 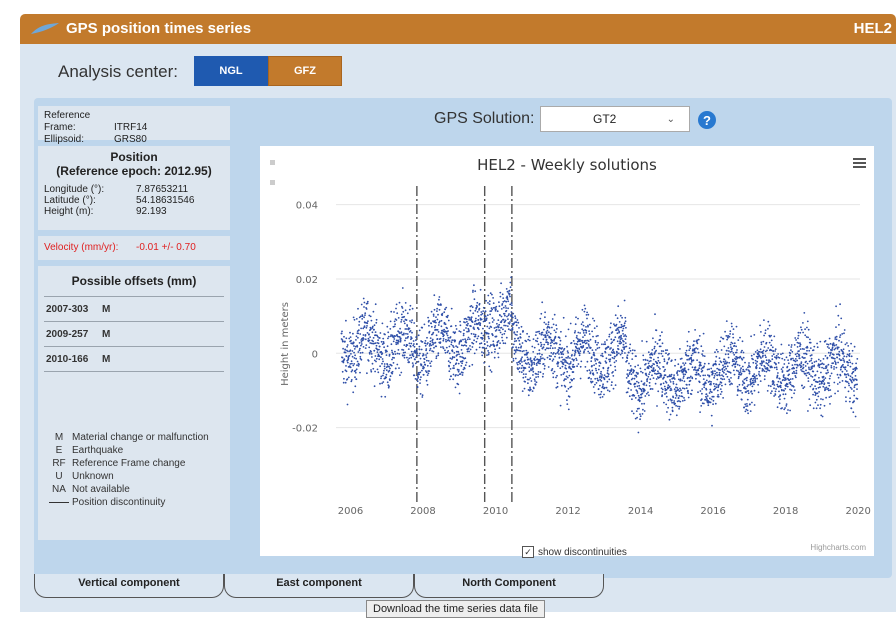 What do you see at coordinates (838, 547) in the screenshot?
I see `chart-credit: Highcharts.com` at bounding box center [838, 547].